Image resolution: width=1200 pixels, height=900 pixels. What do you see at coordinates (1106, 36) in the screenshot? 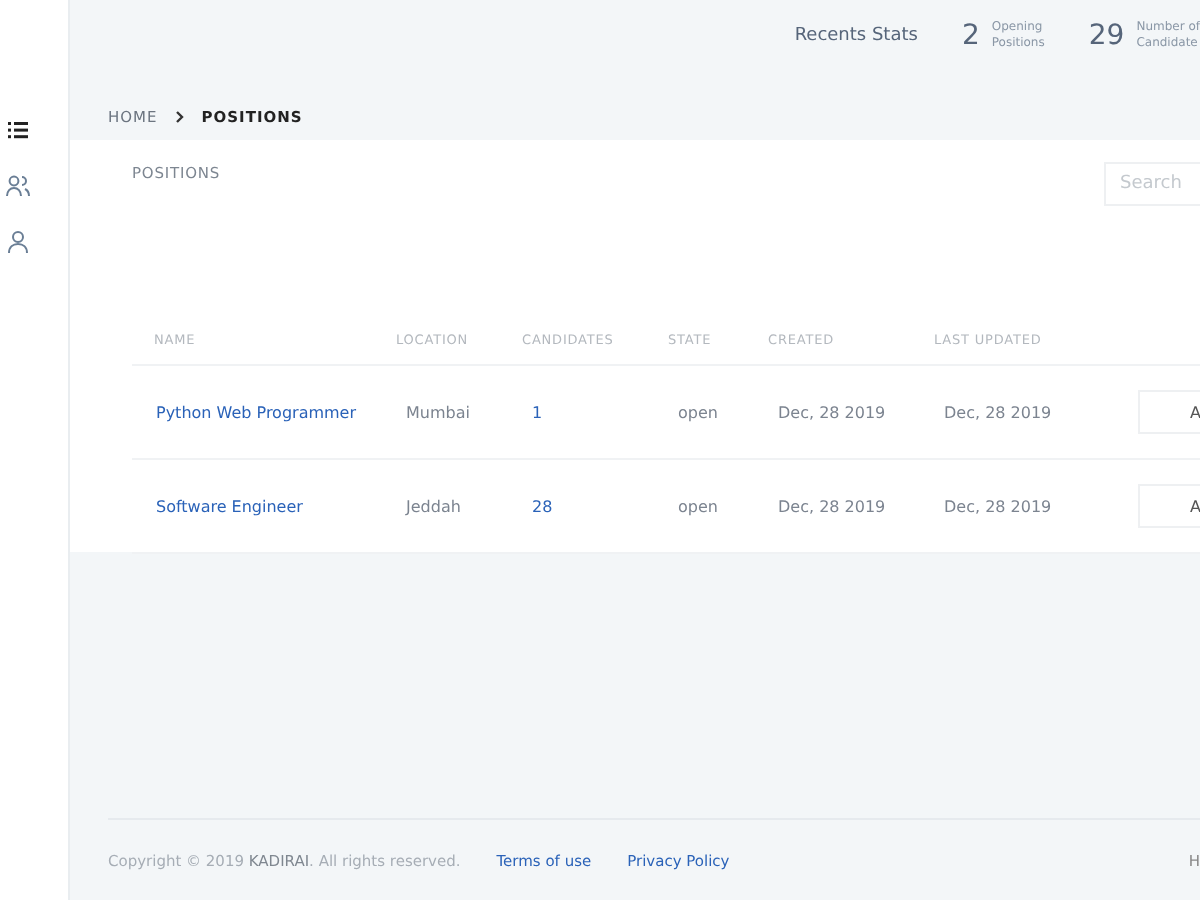
I see `stat-value: 29` at bounding box center [1106, 36].